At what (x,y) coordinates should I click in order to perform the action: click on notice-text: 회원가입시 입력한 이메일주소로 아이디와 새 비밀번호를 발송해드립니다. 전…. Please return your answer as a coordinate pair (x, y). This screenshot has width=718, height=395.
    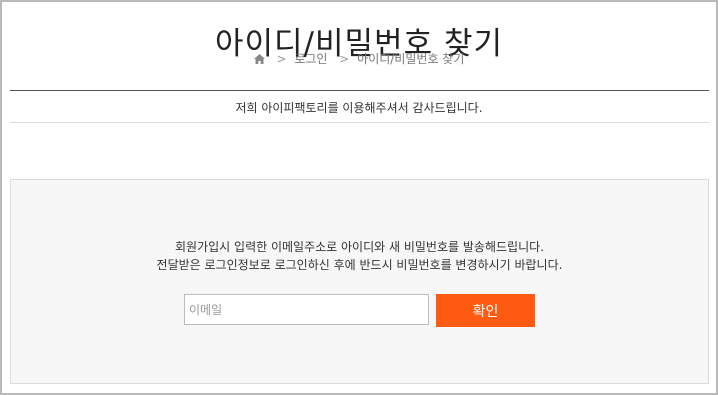
    Looking at the image, I should click on (359, 256).